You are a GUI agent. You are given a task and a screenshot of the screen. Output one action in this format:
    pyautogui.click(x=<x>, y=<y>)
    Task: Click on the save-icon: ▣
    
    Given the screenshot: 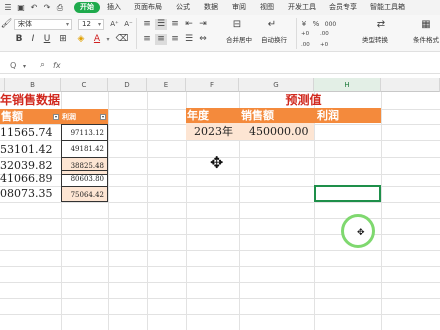 What is the action you would take?
    pyautogui.click(x=21, y=7)
    